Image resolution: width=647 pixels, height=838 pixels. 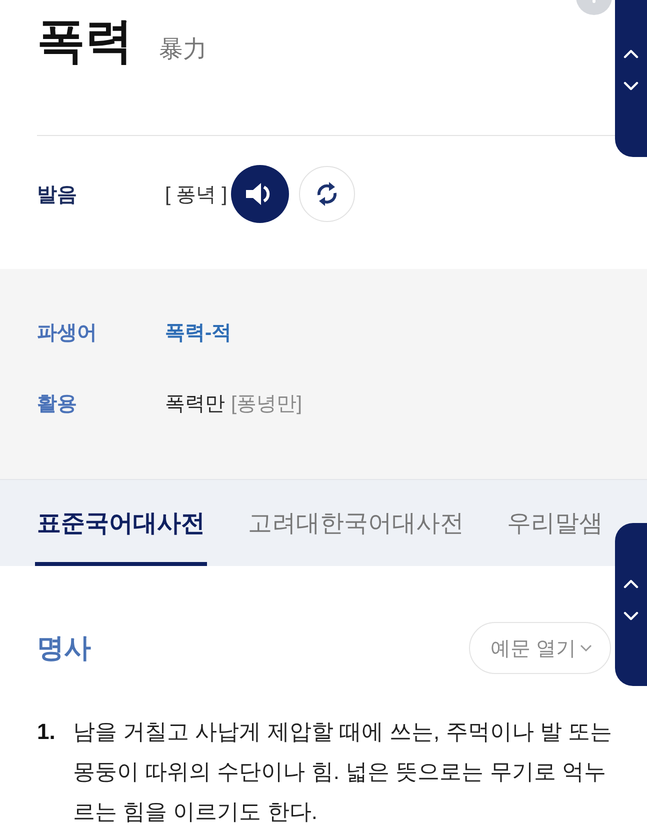 I want to click on inflected-form: 폭력만, so click(x=195, y=404).